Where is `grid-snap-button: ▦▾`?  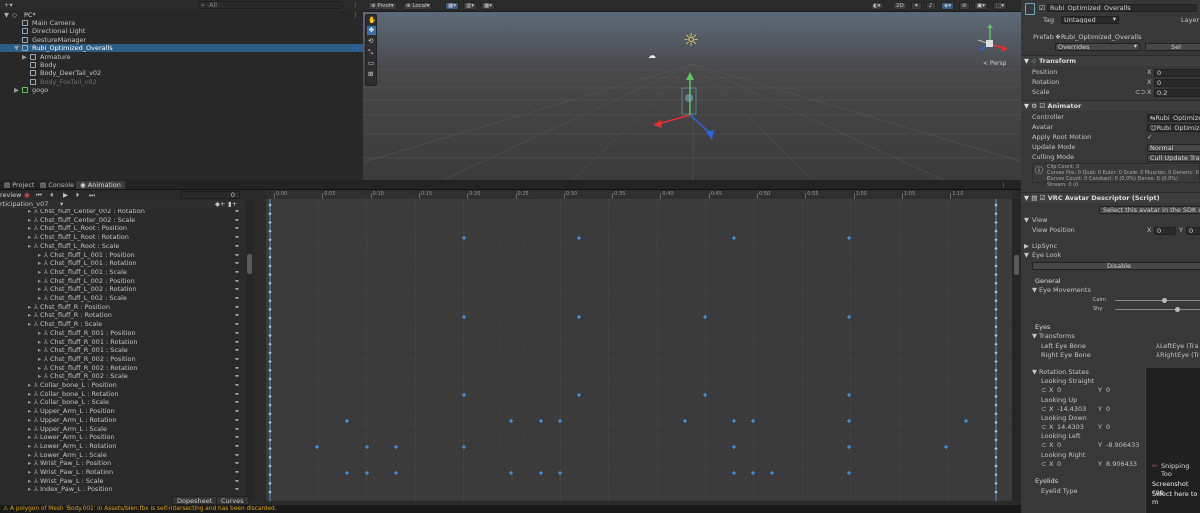 grid-snap-button: ▦▾ is located at coordinates (452, 6).